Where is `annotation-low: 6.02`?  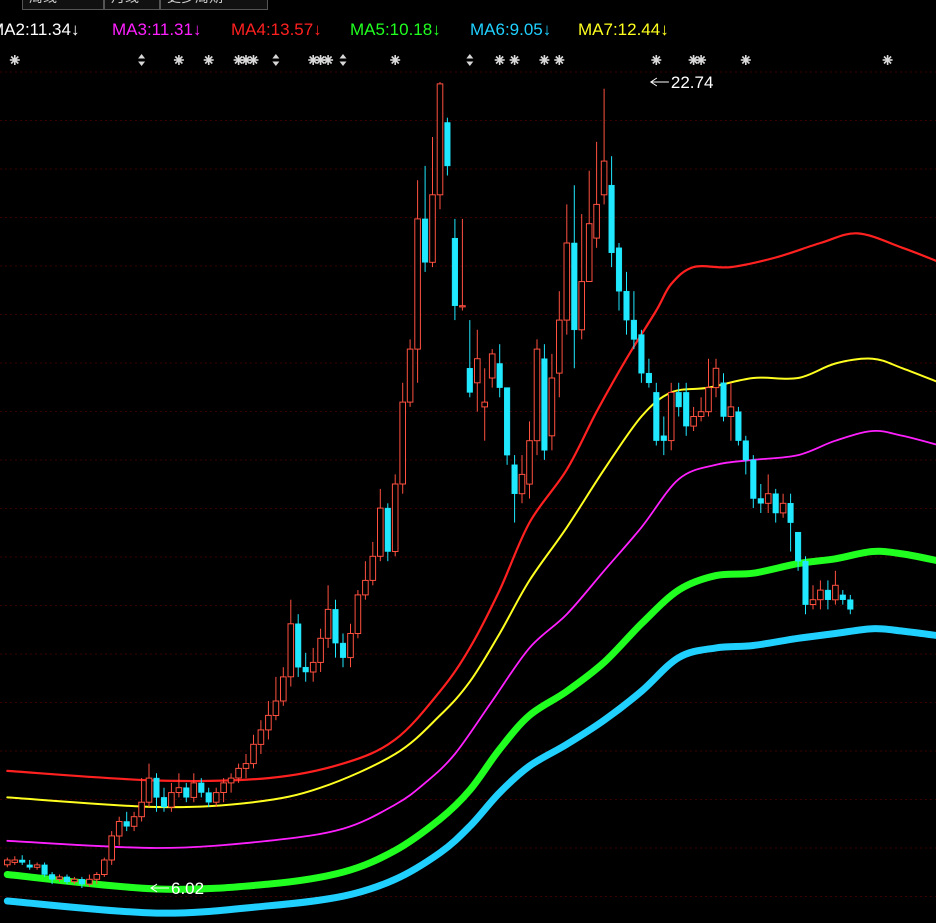 annotation-low: 6.02 is located at coordinates (177, 888).